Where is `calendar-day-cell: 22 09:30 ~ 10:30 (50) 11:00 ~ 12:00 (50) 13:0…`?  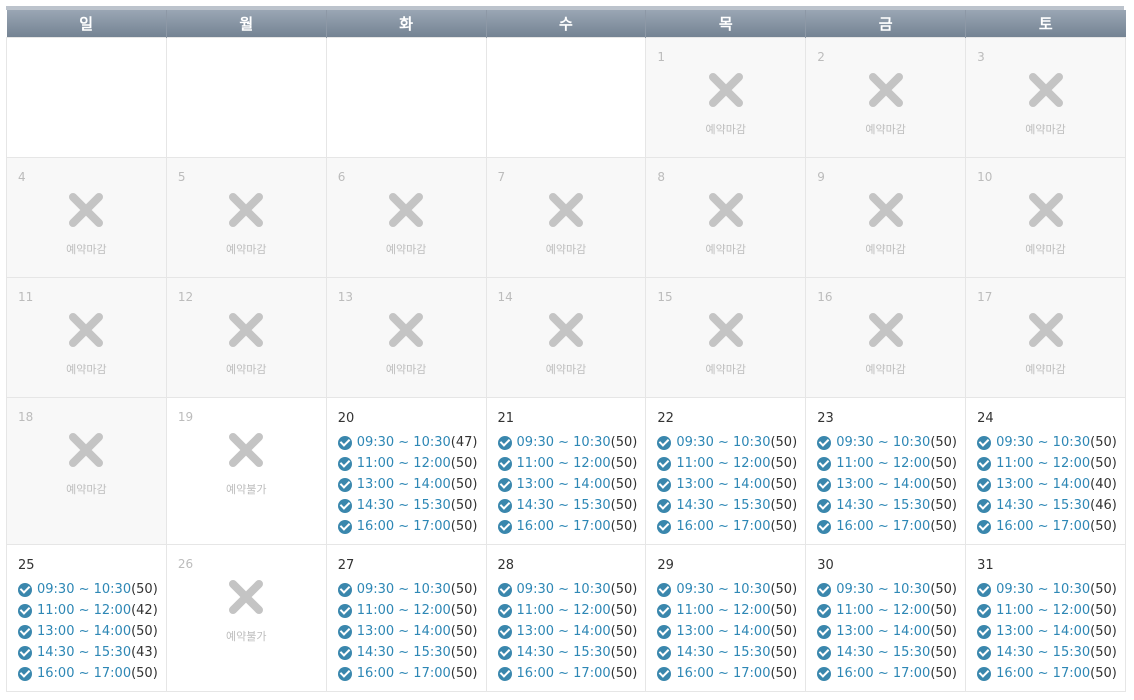 calendar-day-cell: 22 09:30 ~ 10:30 (50) 11:00 ~ 12:00 (50) 13:0… is located at coordinates (726, 471).